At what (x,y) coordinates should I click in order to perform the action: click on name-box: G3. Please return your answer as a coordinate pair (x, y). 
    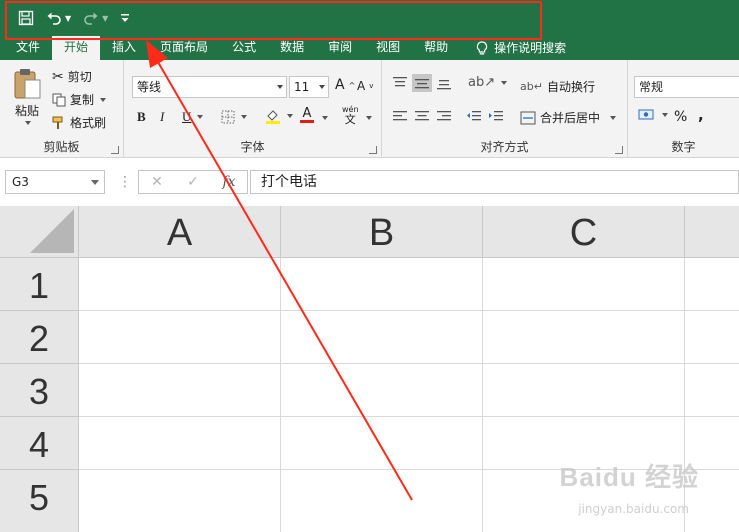
    Looking at the image, I should click on (55, 182).